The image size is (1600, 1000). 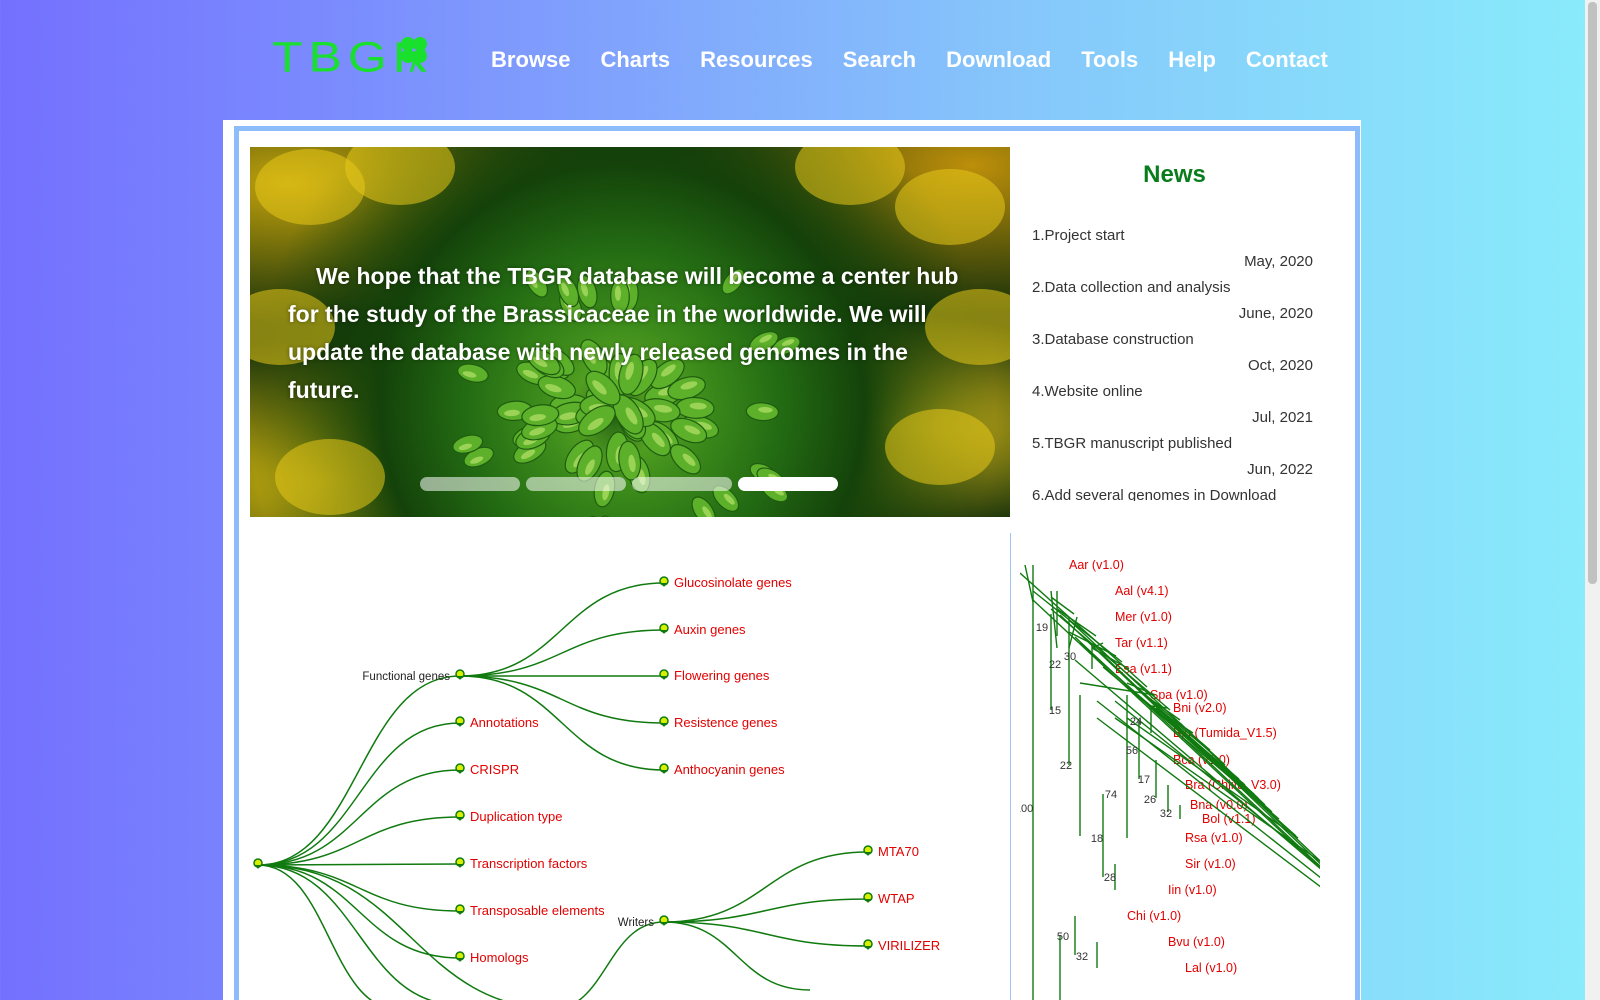 I want to click on news-item: 4.Website online Jul, 2021, so click(x=1174, y=405).